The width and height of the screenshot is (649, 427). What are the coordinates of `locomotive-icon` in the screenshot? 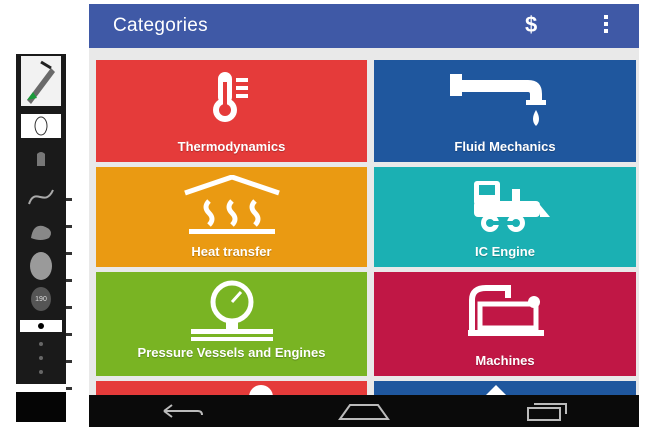 It's located at (505, 205).